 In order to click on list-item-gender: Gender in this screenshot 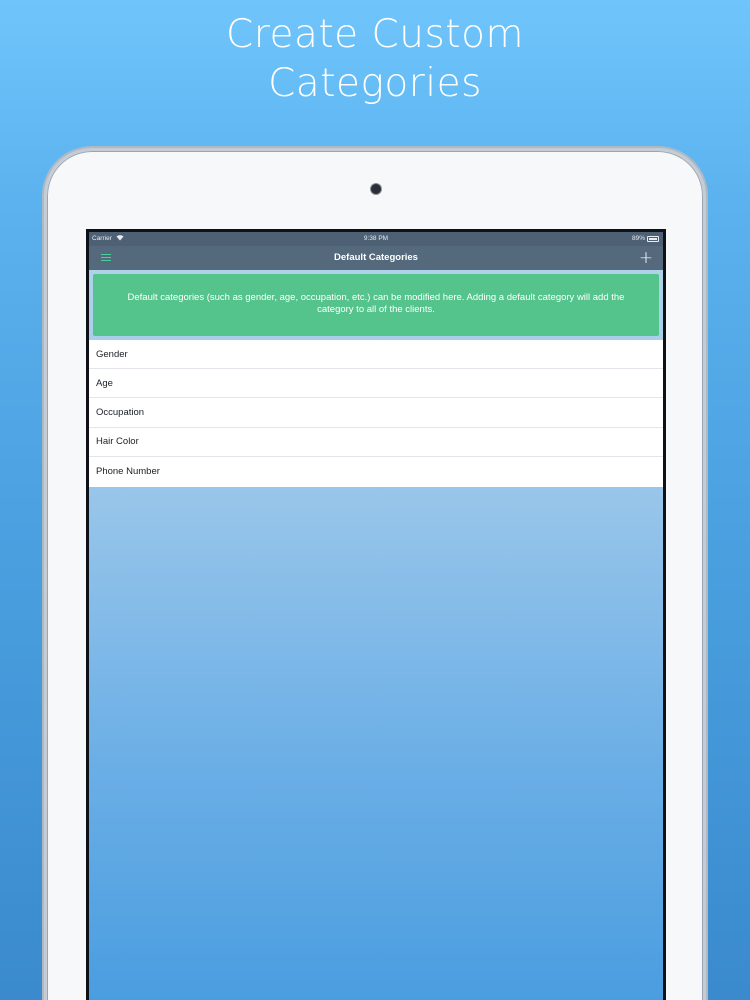, I will do `click(376, 355)`.